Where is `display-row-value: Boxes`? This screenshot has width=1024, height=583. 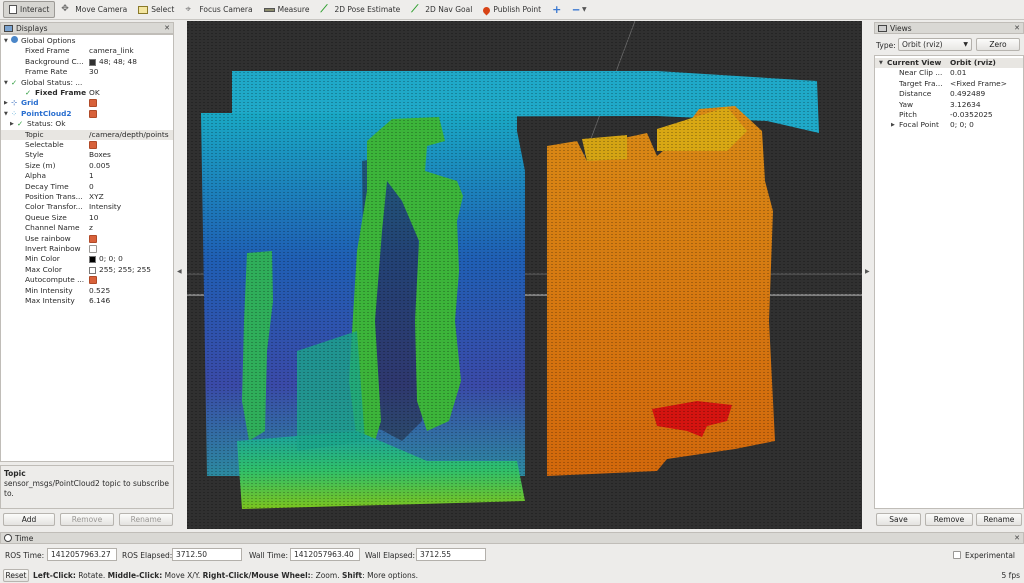 display-row-value: Boxes is located at coordinates (130, 155).